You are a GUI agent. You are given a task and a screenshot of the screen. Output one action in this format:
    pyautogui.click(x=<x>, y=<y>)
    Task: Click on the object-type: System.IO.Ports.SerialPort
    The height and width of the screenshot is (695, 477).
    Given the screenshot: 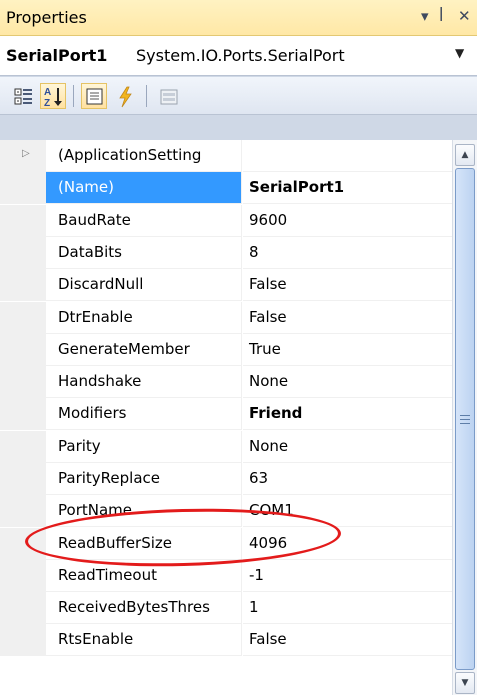 What is the action you would take?
    pyautogui.click(x=240, y=55)
    